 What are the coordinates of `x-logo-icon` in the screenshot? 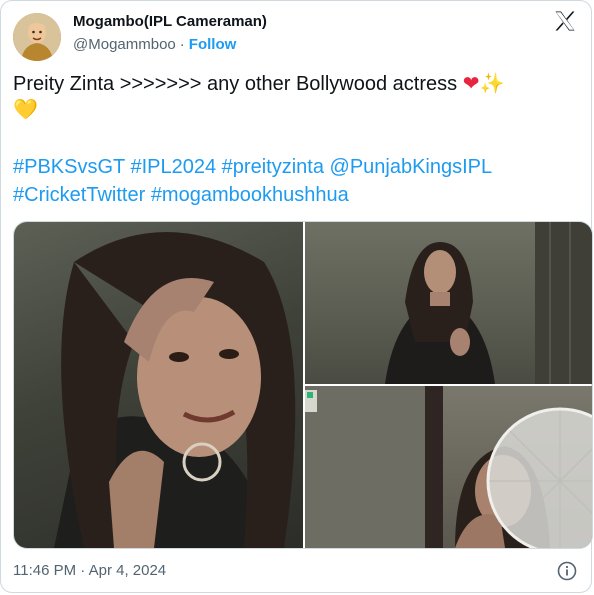 It's located at (565, 21).